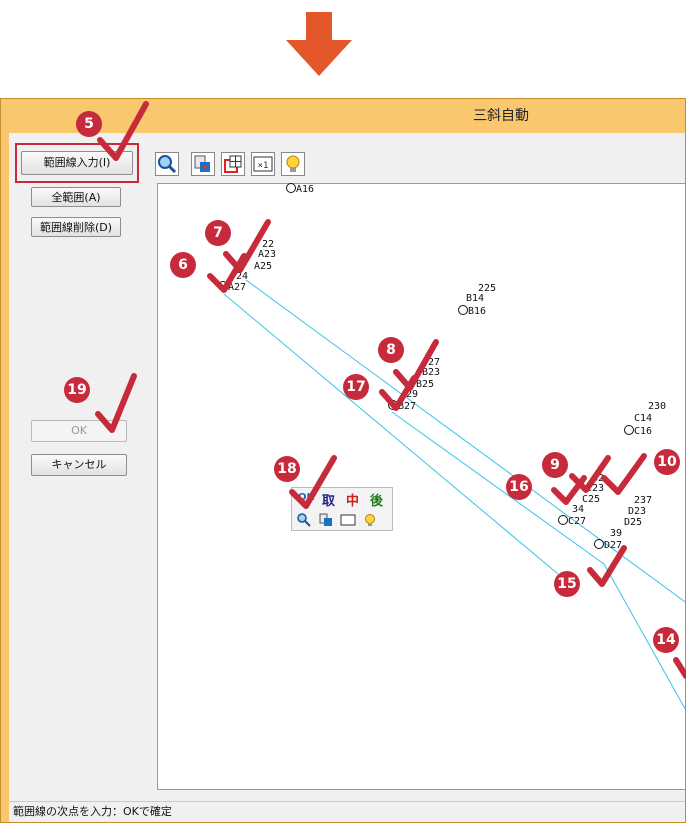 This screenshot has height=823, width=686. What do you see at coordinates (519, 487) in the screenshot?
I see `badge-16: 16` at bounding box center [519, 487].